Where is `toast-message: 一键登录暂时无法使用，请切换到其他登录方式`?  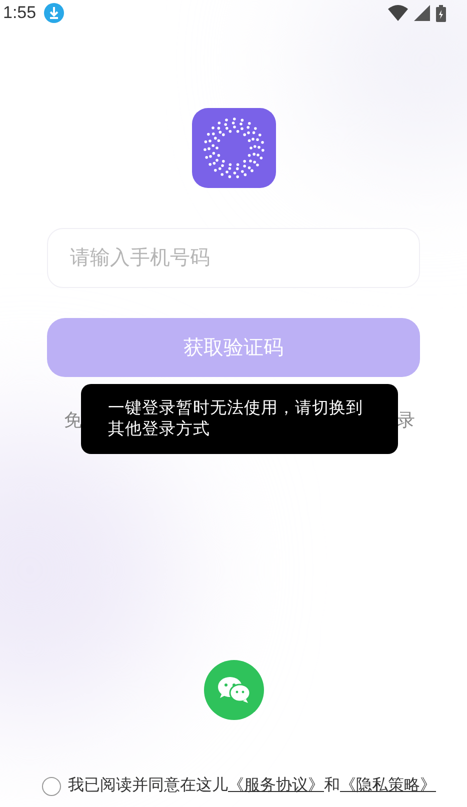
toast-message: 一键登录暂时无法使用，请切换到其他登录方式 is located at coordinates (239, 419).